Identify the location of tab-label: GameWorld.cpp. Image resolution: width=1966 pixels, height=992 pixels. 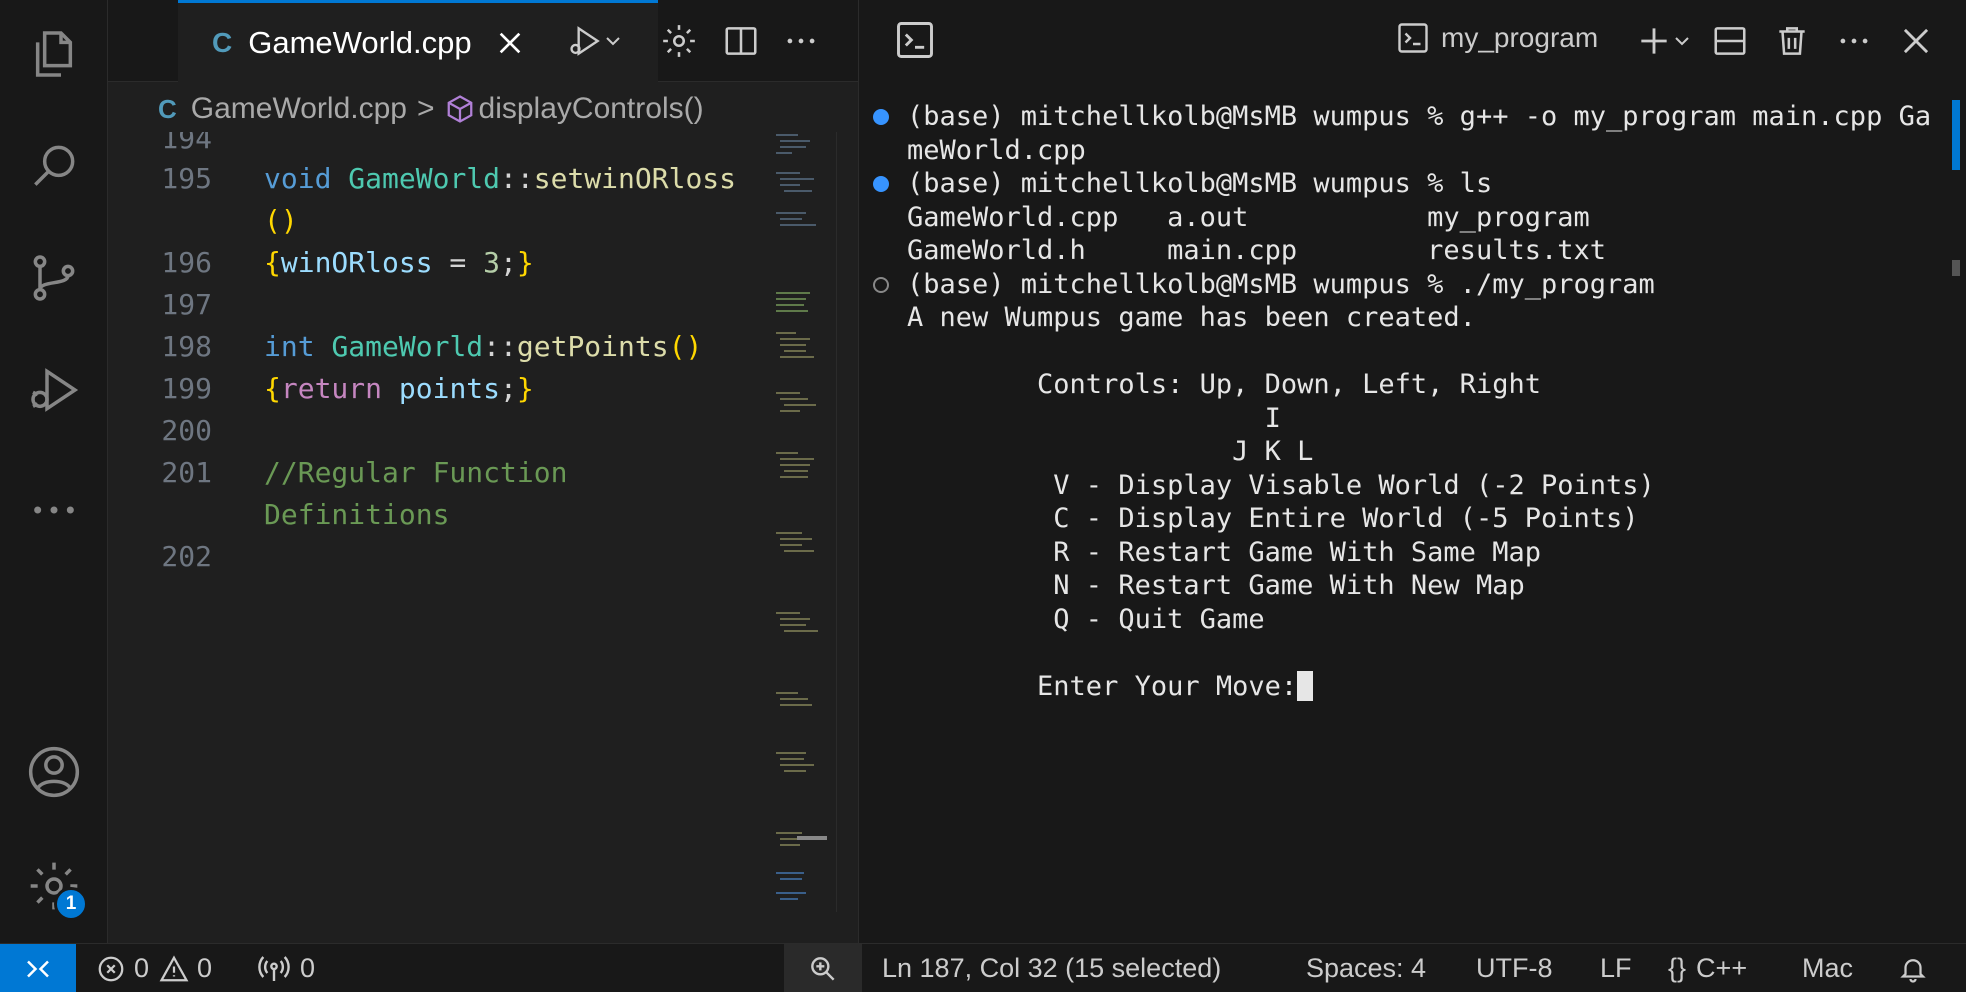
(360, 42).